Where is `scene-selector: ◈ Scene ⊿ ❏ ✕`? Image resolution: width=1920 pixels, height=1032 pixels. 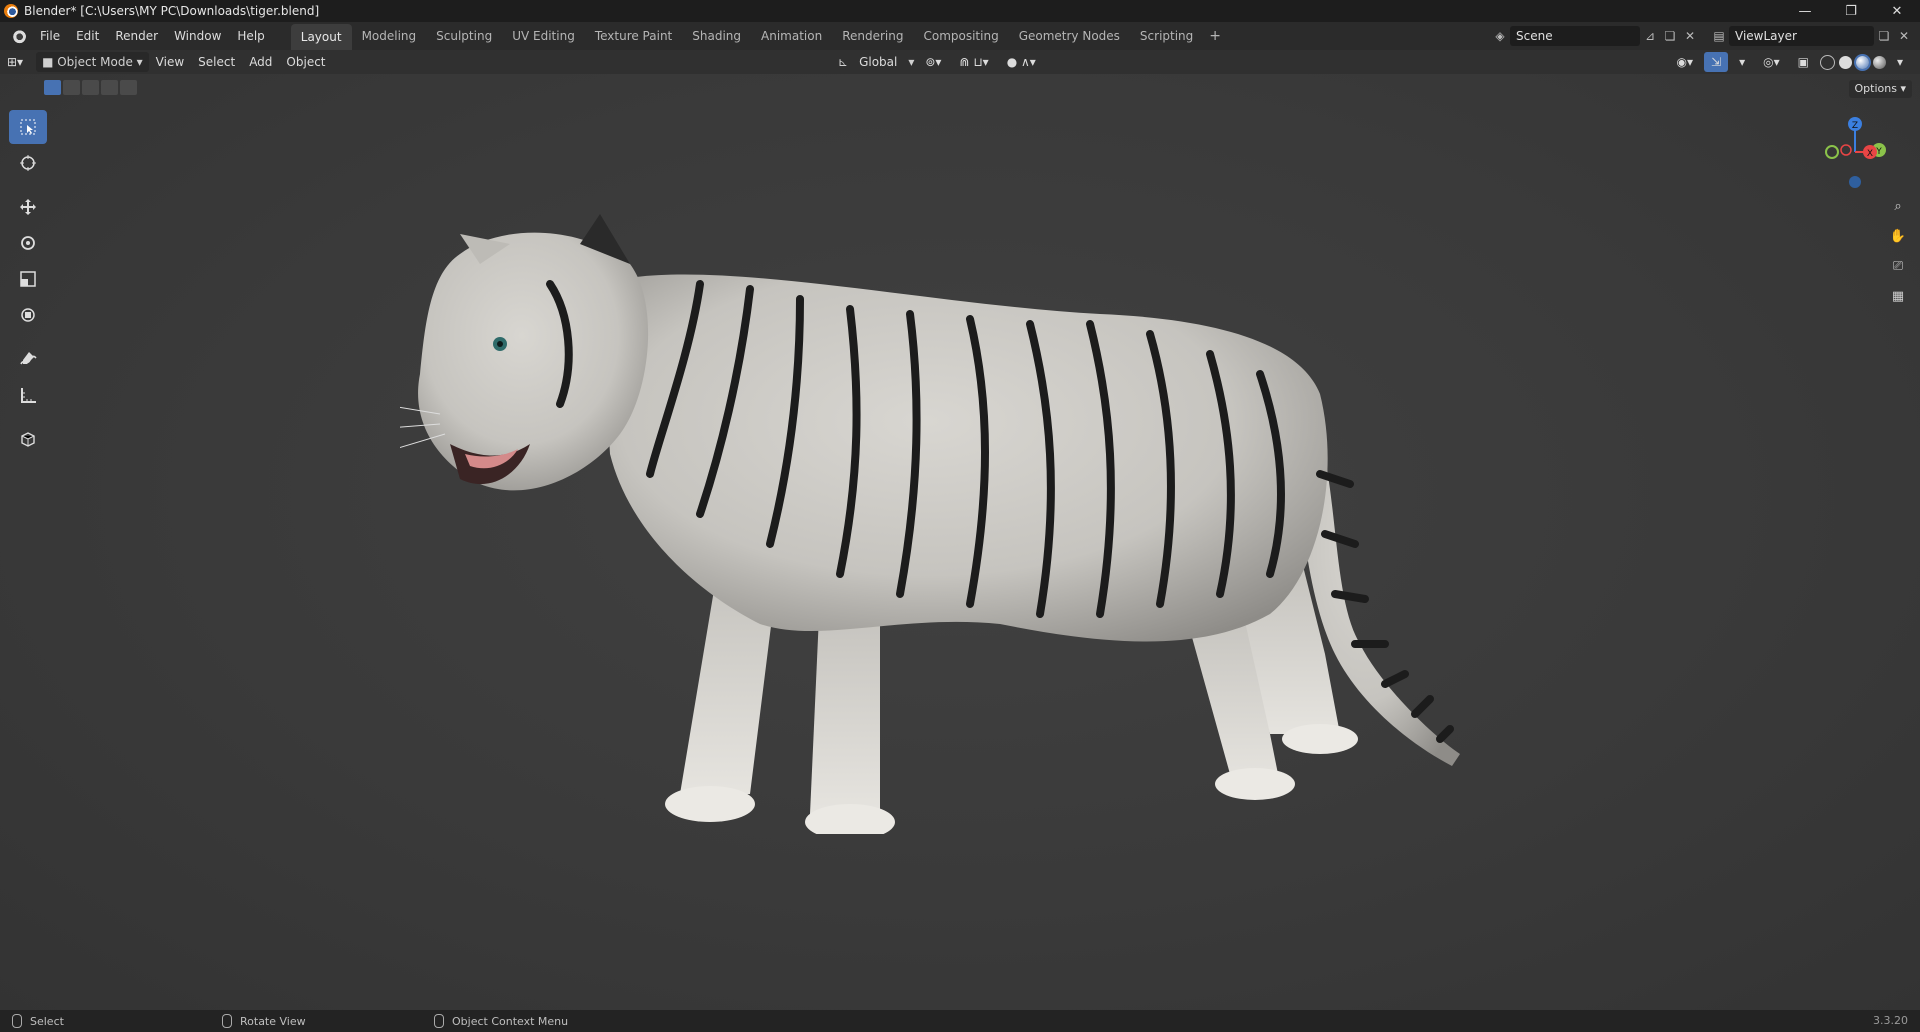
scene-selector: ◈ Scene ⊿ ❏ ✕ is located at coordinates (1595, 36).